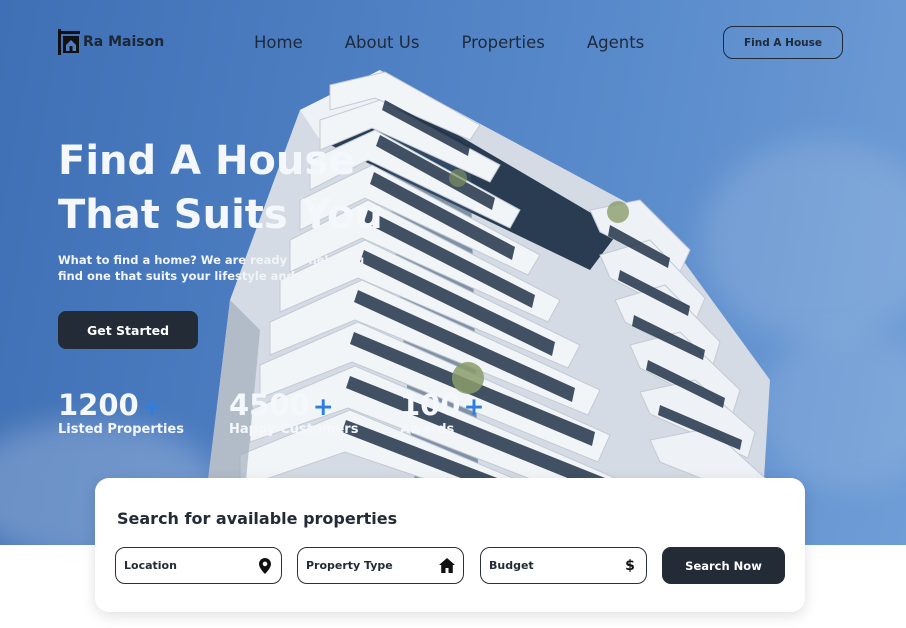 Image resolution: width=906 pixels, height=628 pixels. I want to click on stat-label: Awards, so click(427, 429).